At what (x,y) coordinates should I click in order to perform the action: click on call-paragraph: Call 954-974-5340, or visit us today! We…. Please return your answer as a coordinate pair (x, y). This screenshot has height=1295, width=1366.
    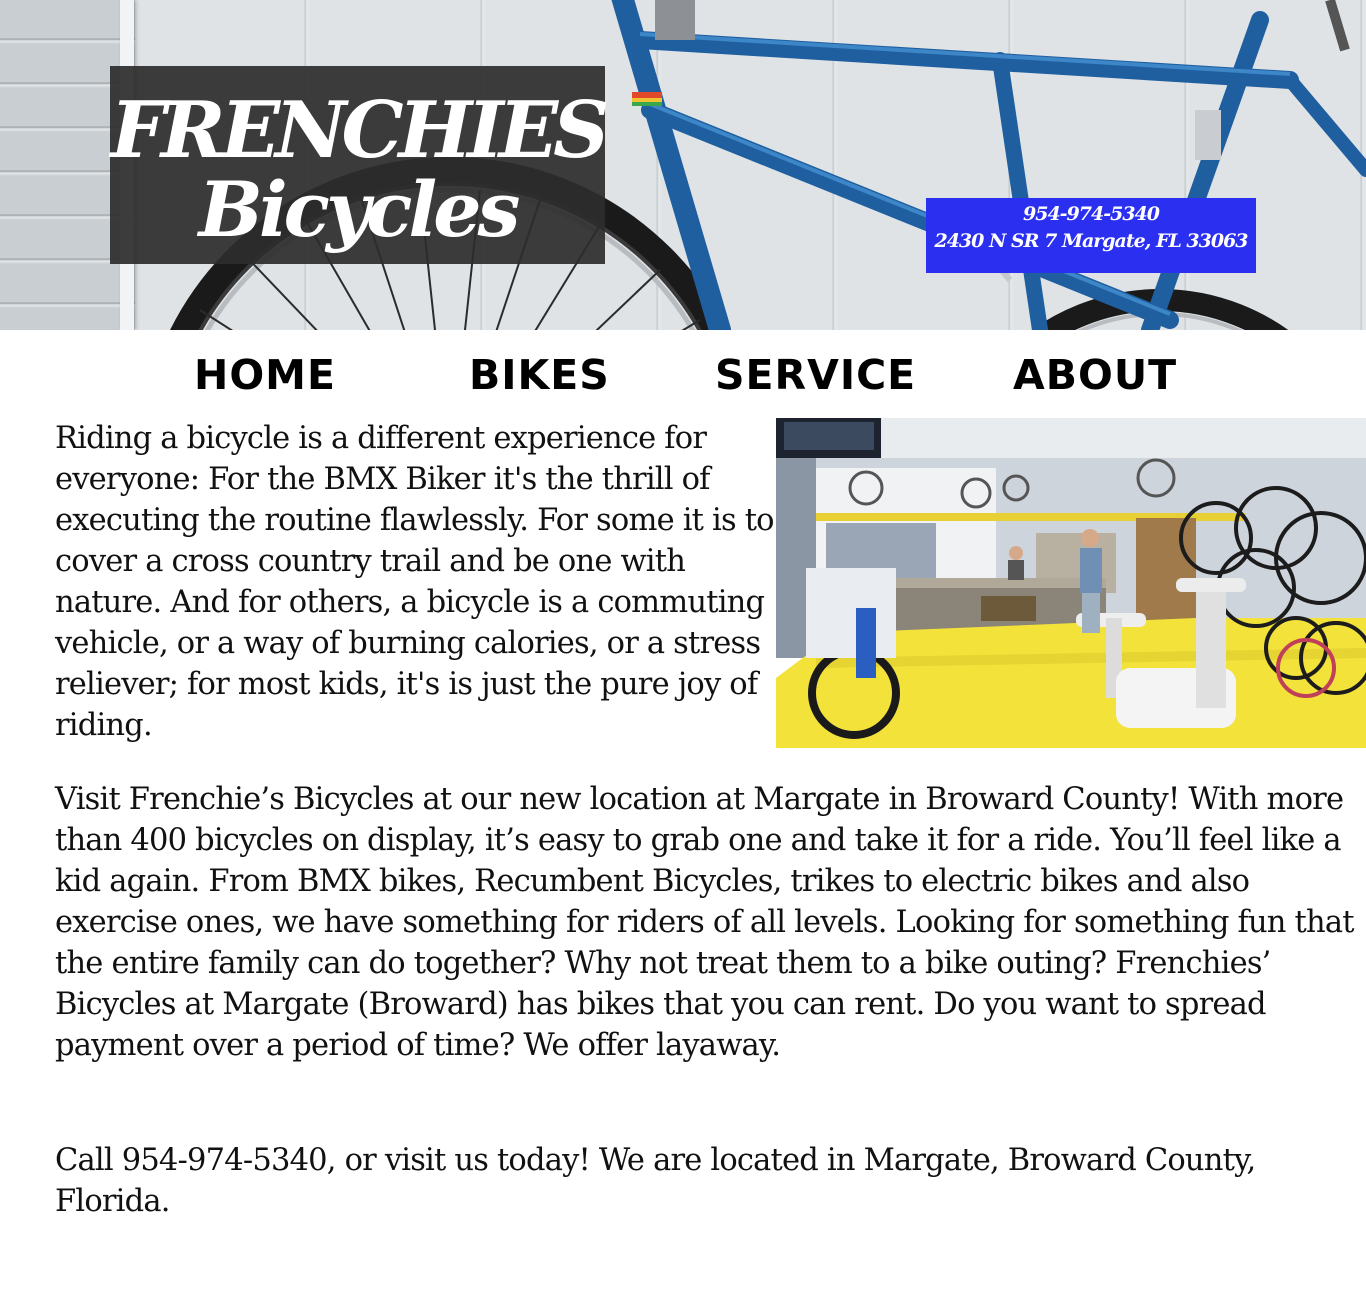
    Looking at the image, I should click on (655, 1181).